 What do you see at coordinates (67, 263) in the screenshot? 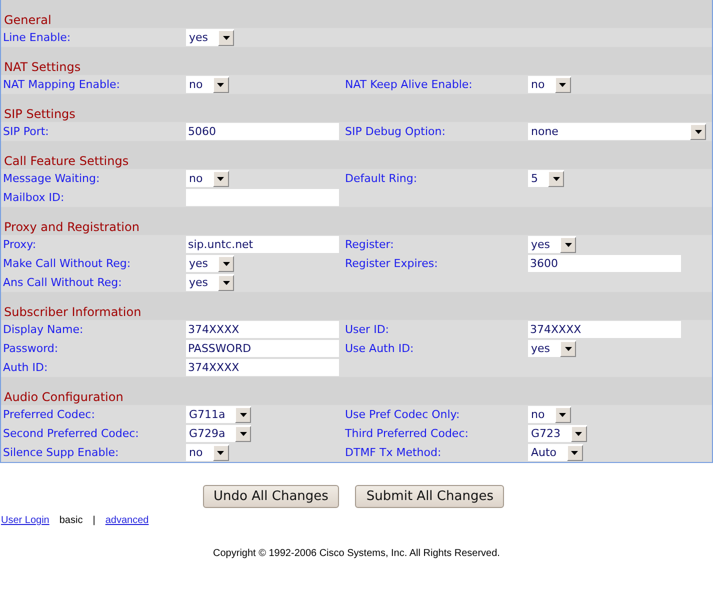
I see `field-label: Make Call Without Reg:` at bounding box center [67, 263].